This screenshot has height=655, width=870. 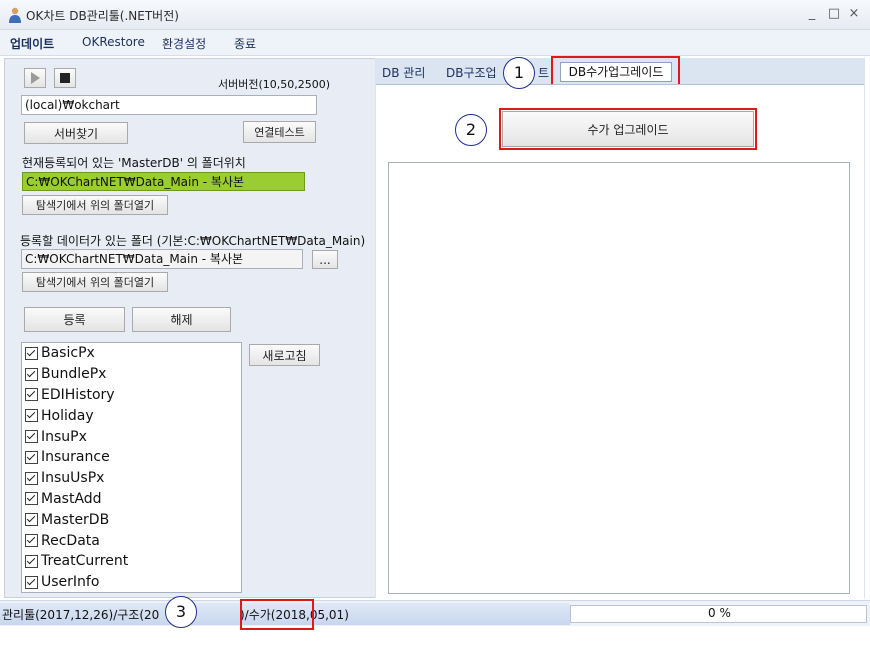 What do you see at coordinates (131, 395) in the screenshot?
I see `list-item: EDIHistory` at bounding box center [131, 395].